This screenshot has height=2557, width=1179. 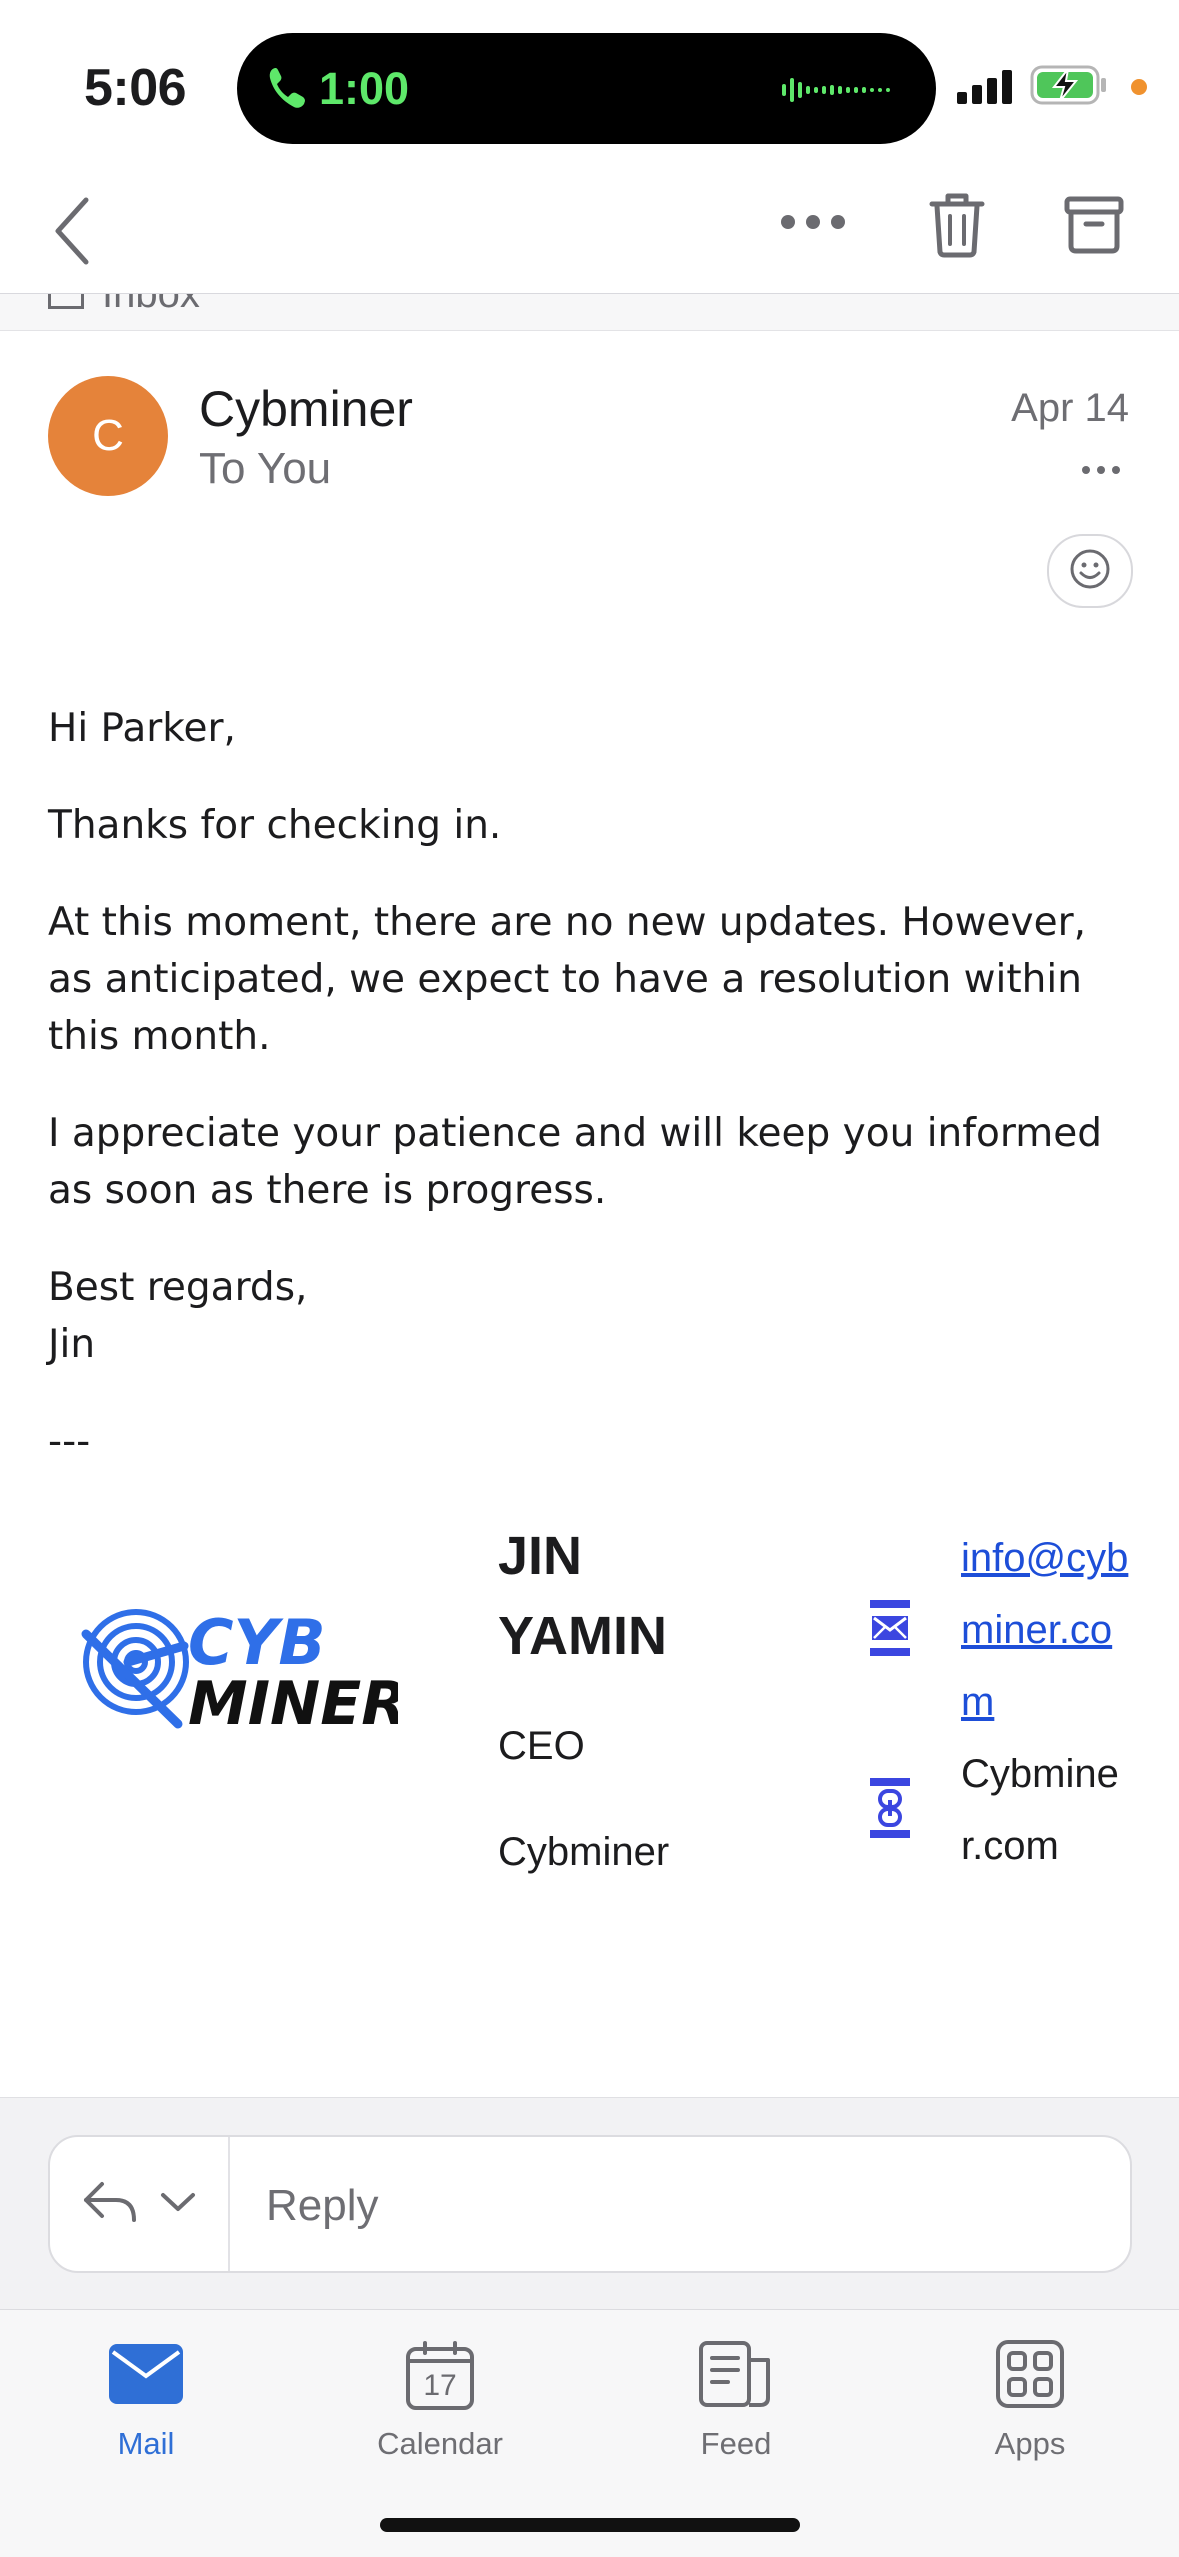 What do you see at coordinates (66, 301) in the screenshot?
I see `inbox-icon` at bounding box center [66, 301].